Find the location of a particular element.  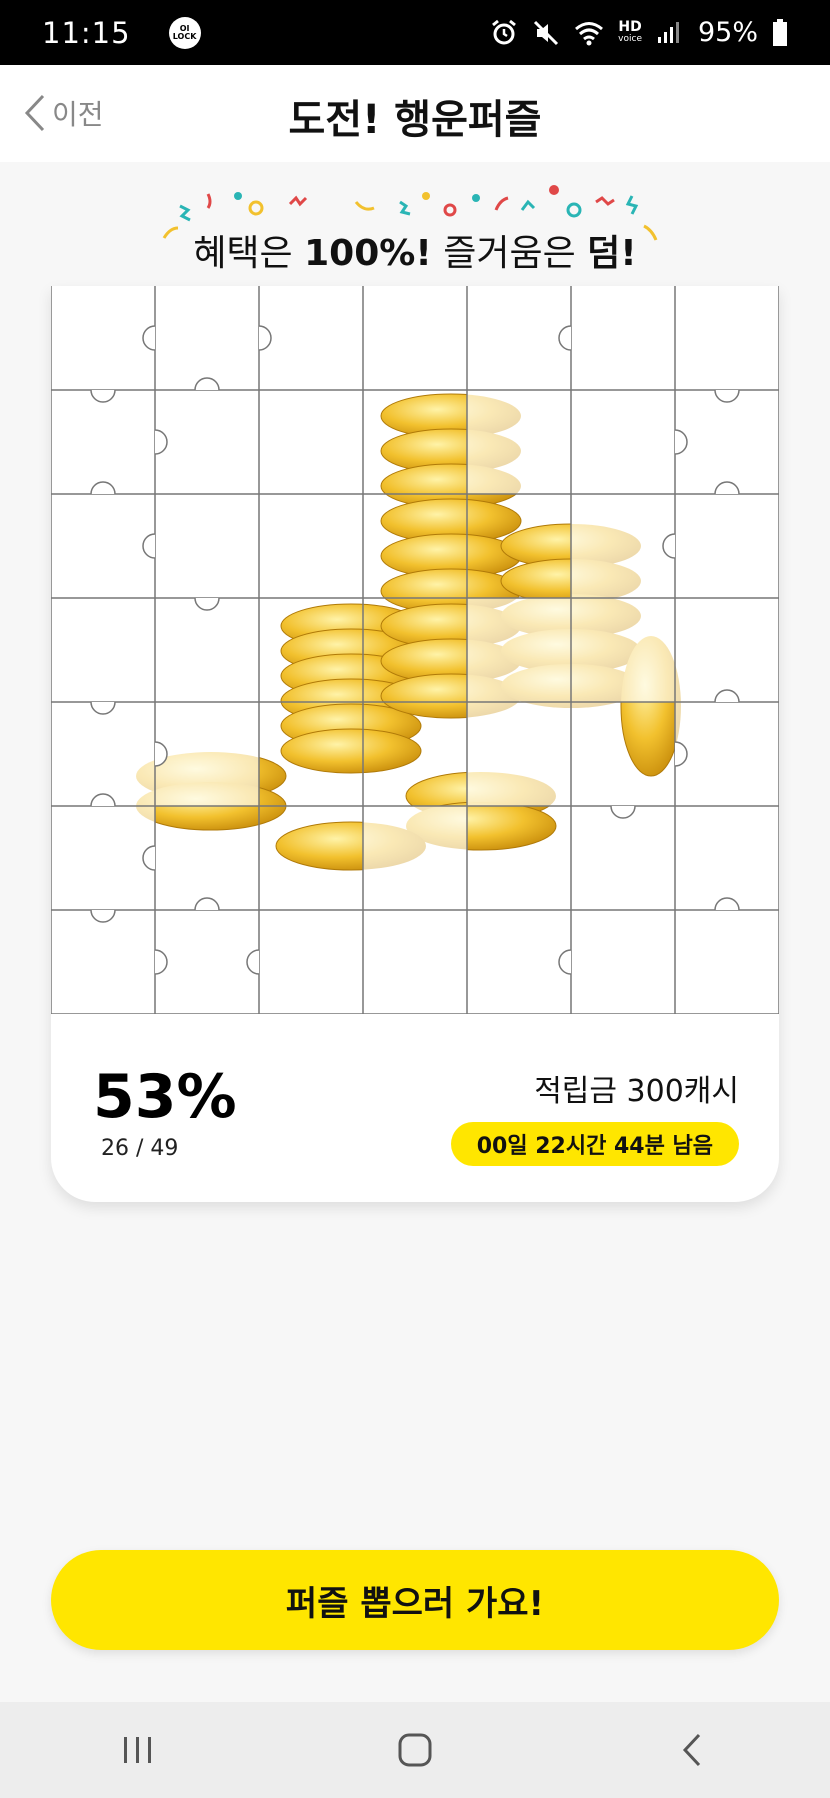

draw-puzzle-button: 퍼즐 뽑으러 가요! is located at coordinates (415, 1600).